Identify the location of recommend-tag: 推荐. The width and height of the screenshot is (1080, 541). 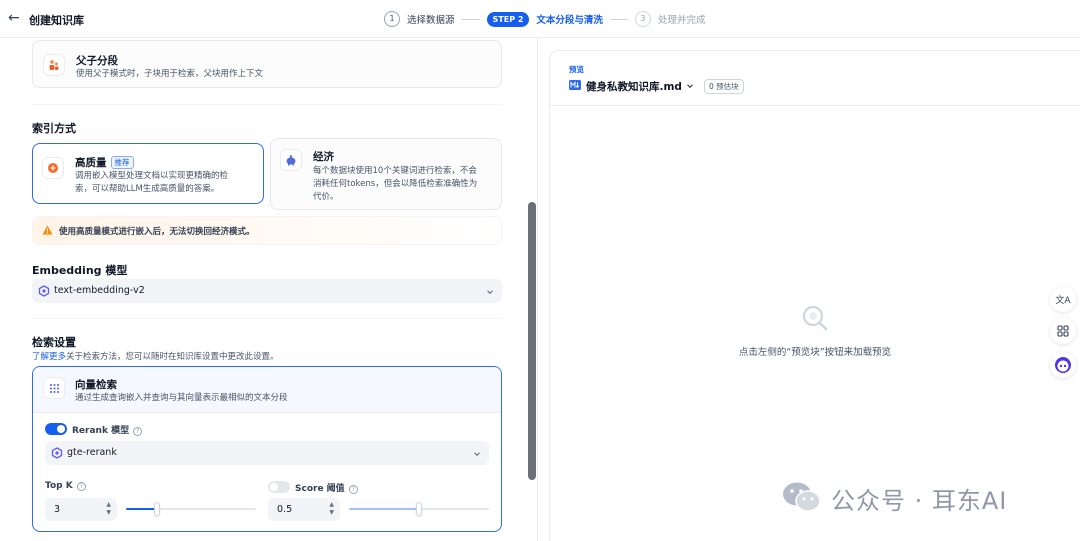
(122, 162).